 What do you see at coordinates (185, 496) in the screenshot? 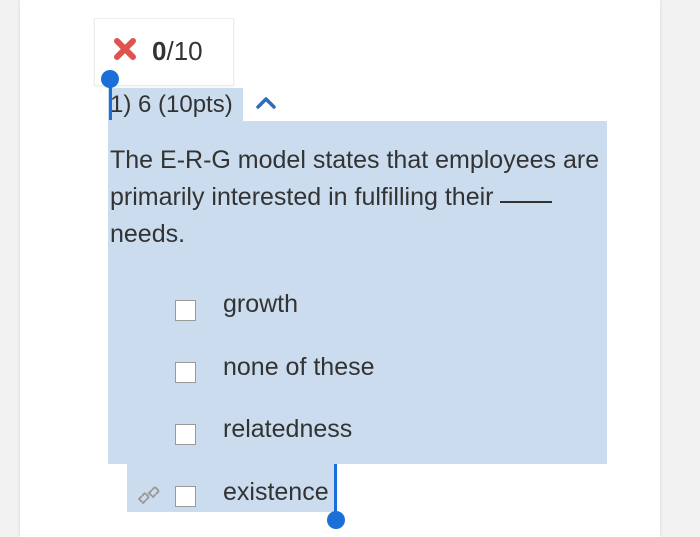
I see `option-checkbox-existence` at bounding box center [185, 496].